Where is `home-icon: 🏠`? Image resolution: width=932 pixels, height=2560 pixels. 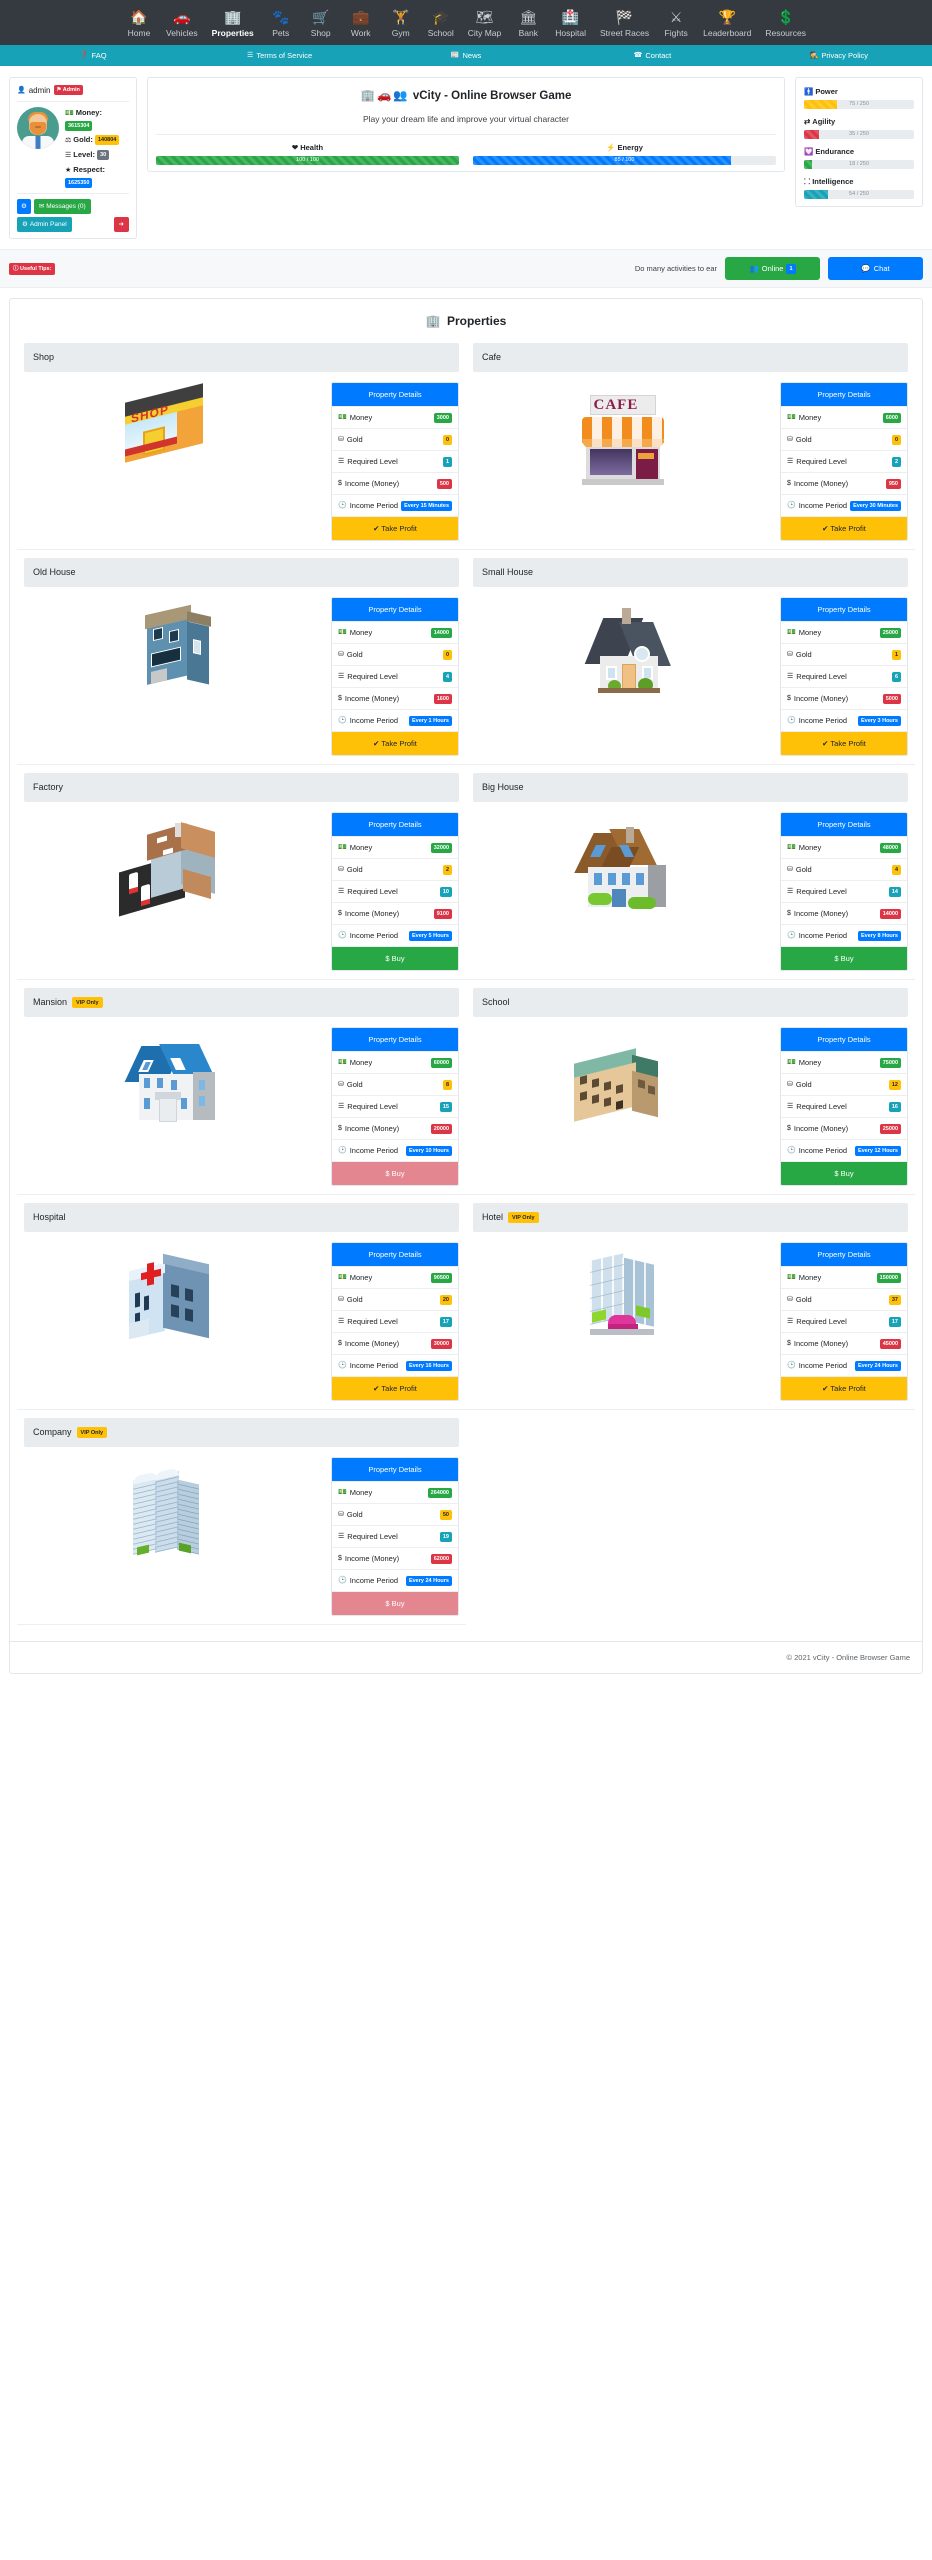
home-icon: 🏠 is located at coordinates (139, 17).